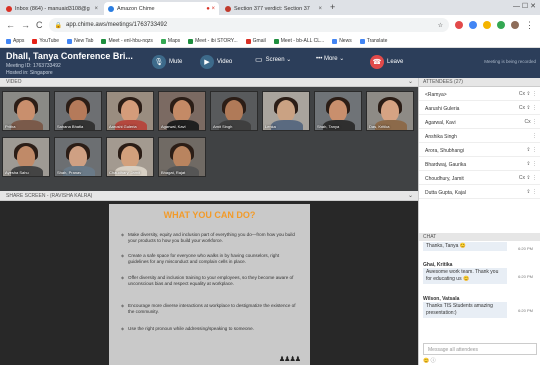 This screenshot has height=365, width=540. What do you see at coordinates (465, 246) in the screenshot?
I see `chat-message-text: Thanks, Tanya 😊` at bounding box center [465, 246].